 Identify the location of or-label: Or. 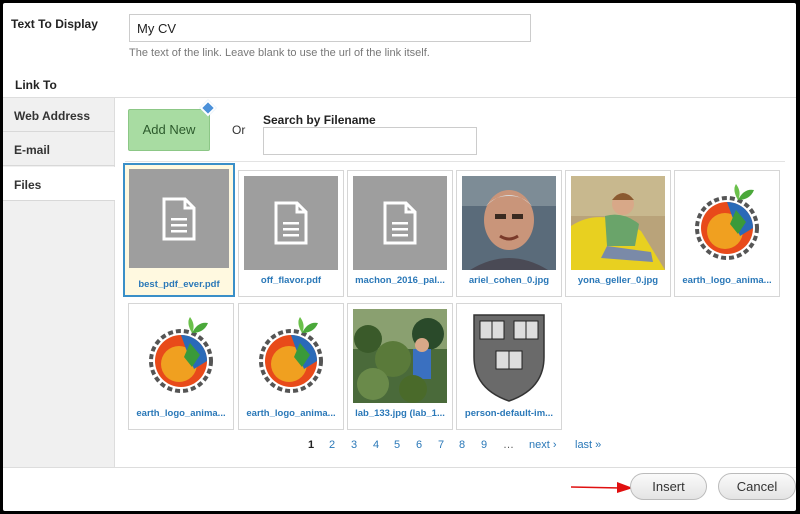
(239, 130).